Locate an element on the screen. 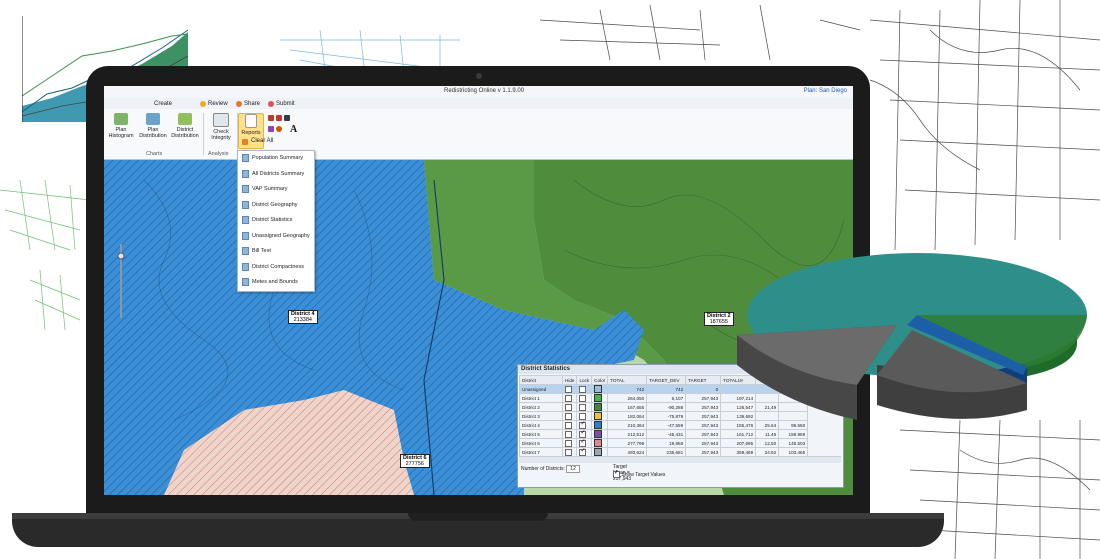  district-chart-icon is located at coordinates (185, 119).